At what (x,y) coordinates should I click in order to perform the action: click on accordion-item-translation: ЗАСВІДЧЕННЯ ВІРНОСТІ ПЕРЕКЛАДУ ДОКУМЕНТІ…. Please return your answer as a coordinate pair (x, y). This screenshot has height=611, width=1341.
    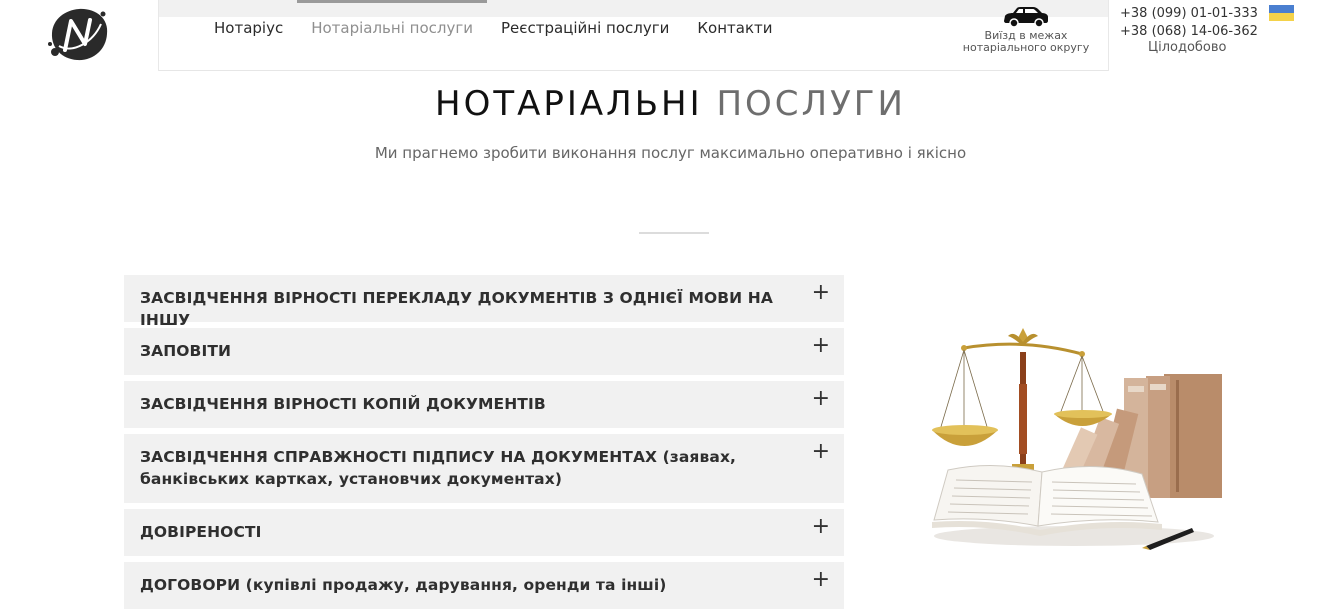
    Looking at the image, I should click on (484, 302).